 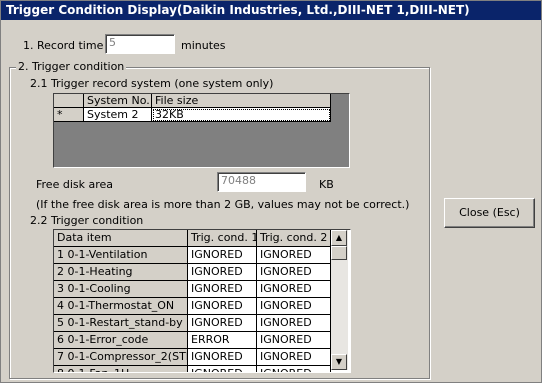 I want to click on column-header-trig-cond-2: Trig. cond. 2, so click(x=294, y=238).